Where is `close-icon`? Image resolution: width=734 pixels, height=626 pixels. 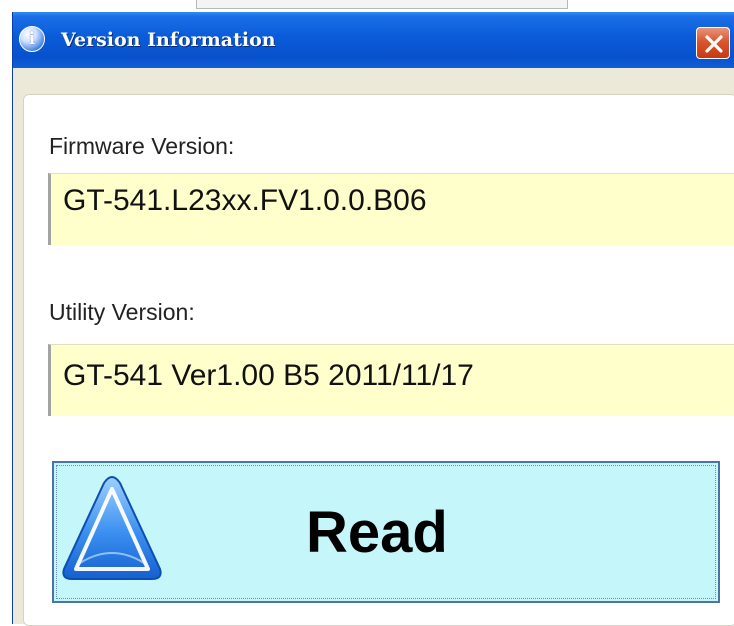 close-icon is located at coordinates (714, 44).